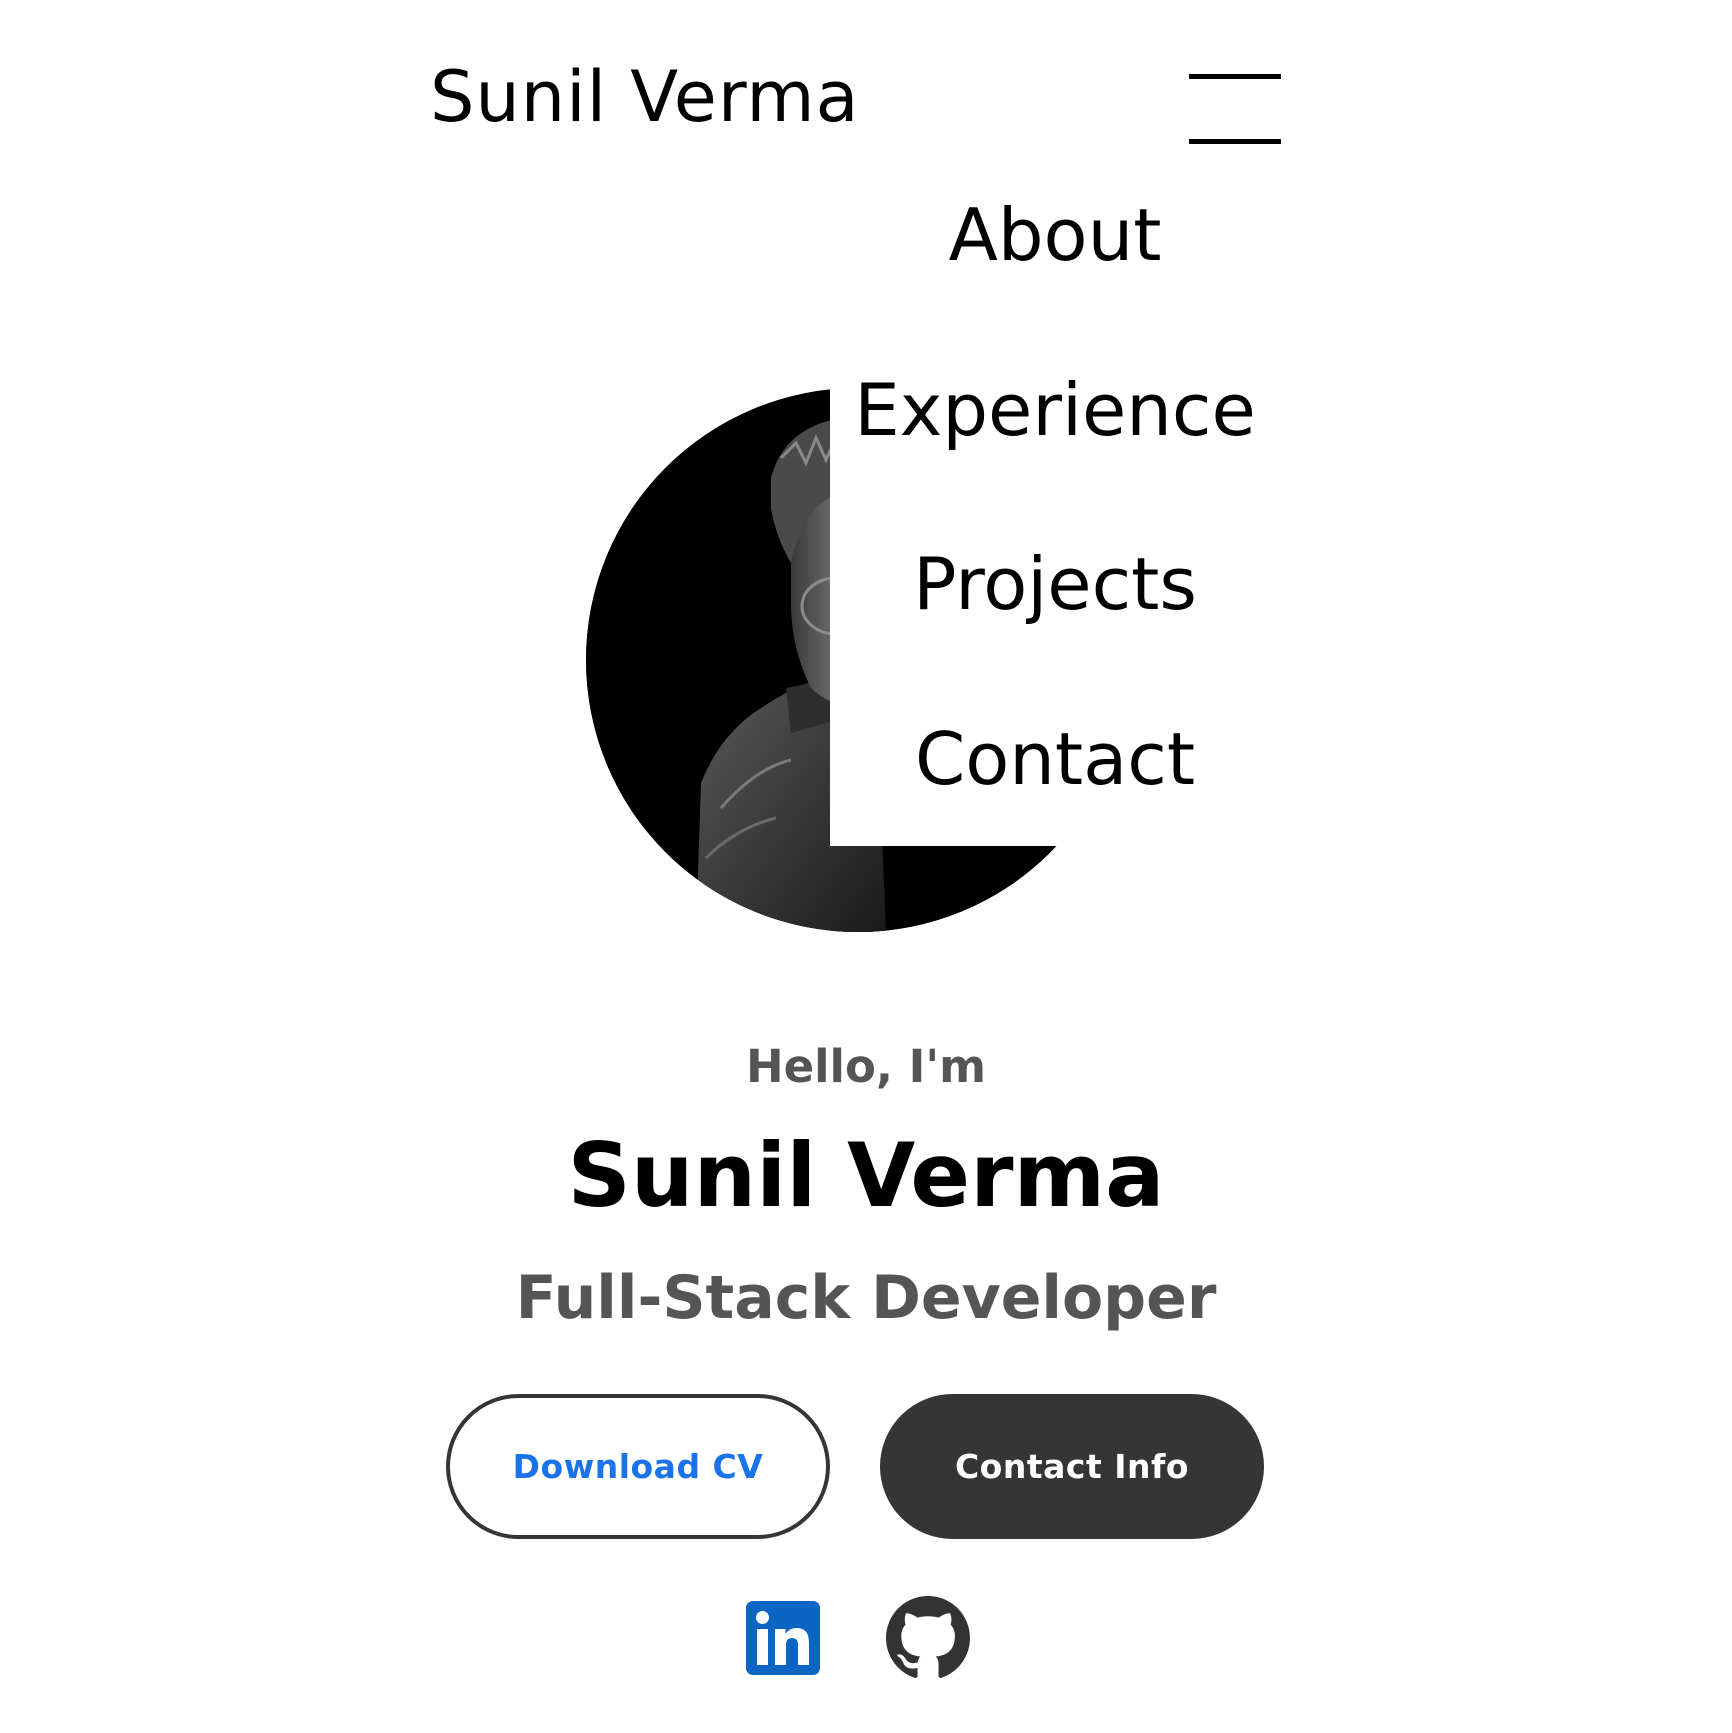  What do you see at coordinates (1055, 235) in the screenshot?
I see `menu-item-about: About` at bounding box center [1055, 235].